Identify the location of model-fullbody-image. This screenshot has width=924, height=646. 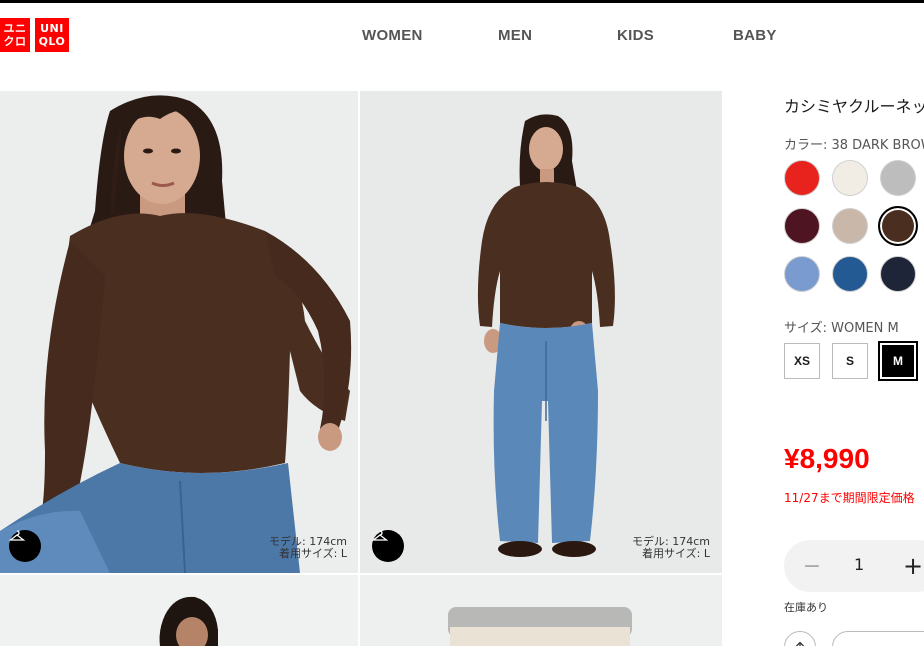
(546, 335).